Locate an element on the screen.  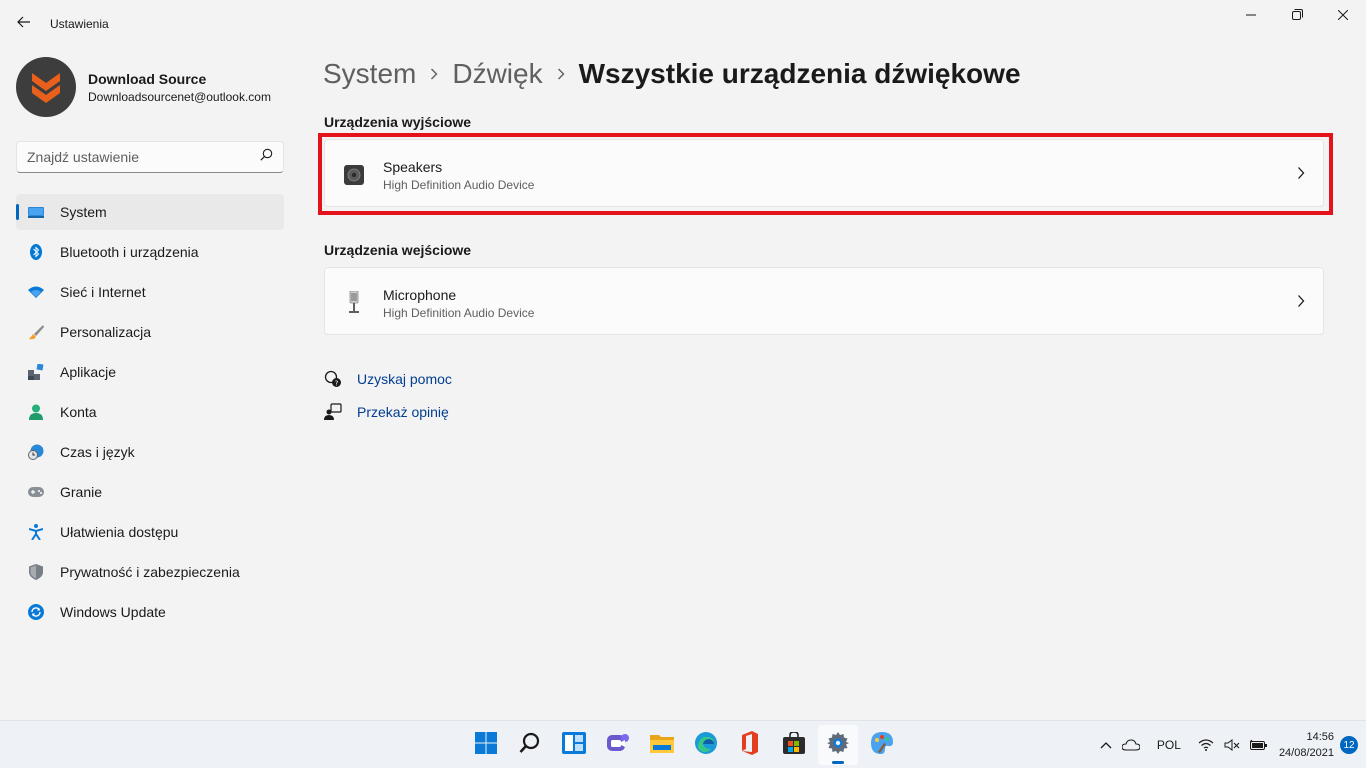
taskbar-settings-button is located at coordinates (838, 745).